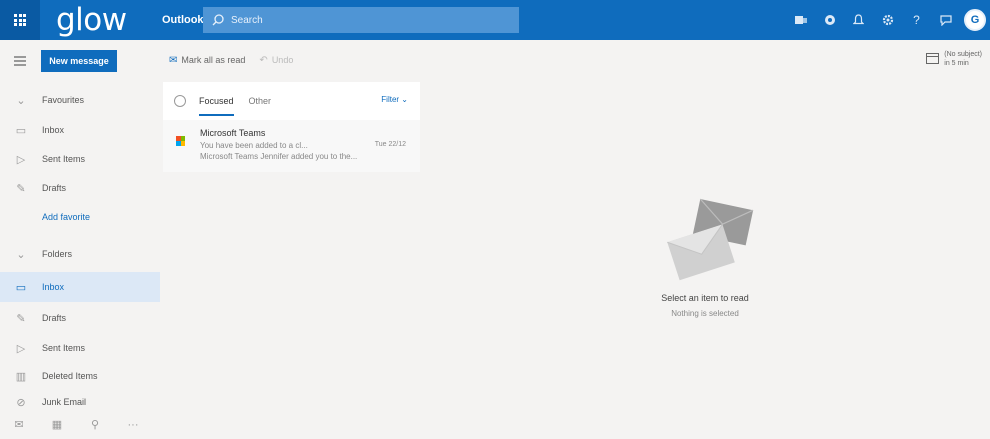 The image size is (990, 439). What do you see at coordinates (954, 59) in the screenshot?
I see `upcoming-event-reminder: (No subject) in 5 min` at bounding box center [954, 59].